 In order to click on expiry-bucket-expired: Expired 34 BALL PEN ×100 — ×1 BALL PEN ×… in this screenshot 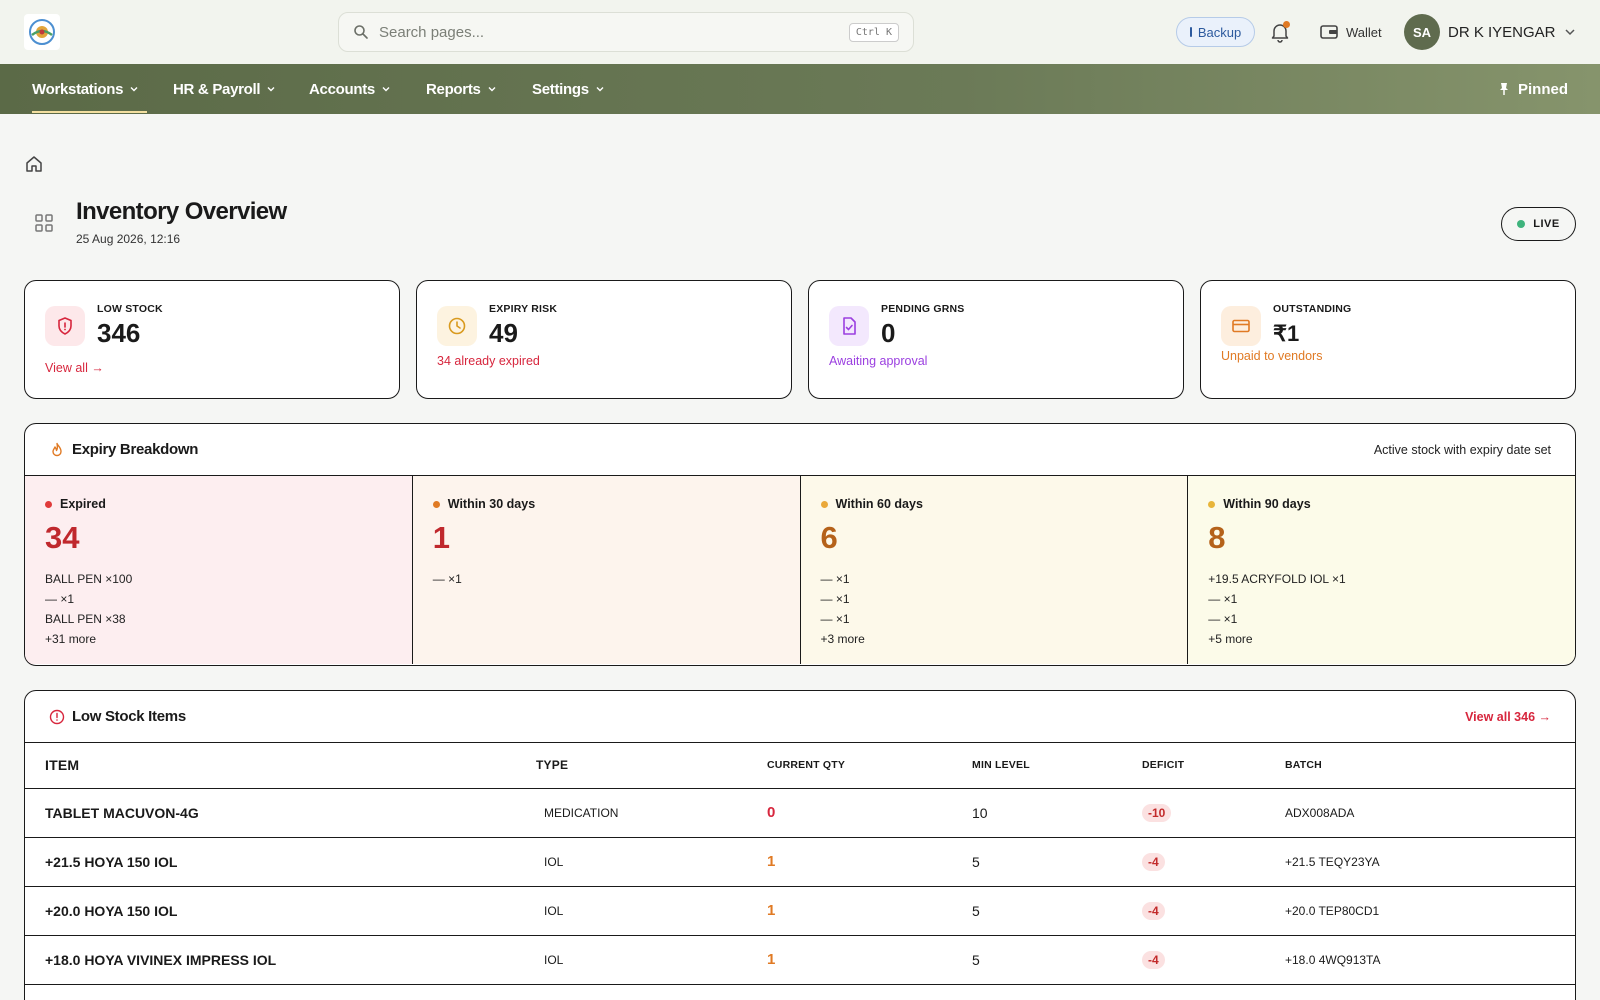, I will do `click(219, 570)`.